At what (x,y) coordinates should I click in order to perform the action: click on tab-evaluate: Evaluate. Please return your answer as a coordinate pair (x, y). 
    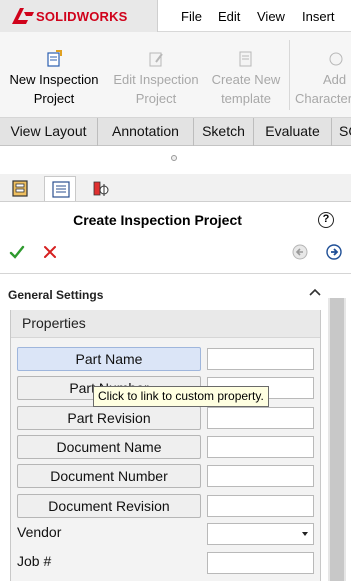
    Looking at the image, I should click on (293, 132).